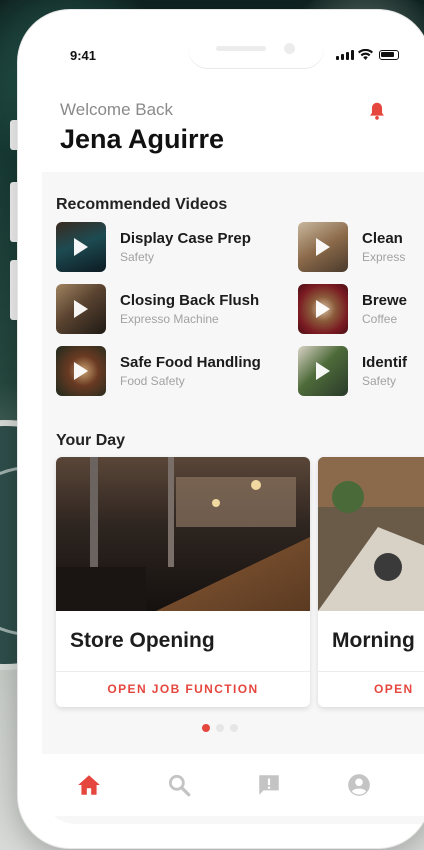  Describe the element at coordinates (385, 300) in the screenshot. I see `video-title: Brewe` at that location.